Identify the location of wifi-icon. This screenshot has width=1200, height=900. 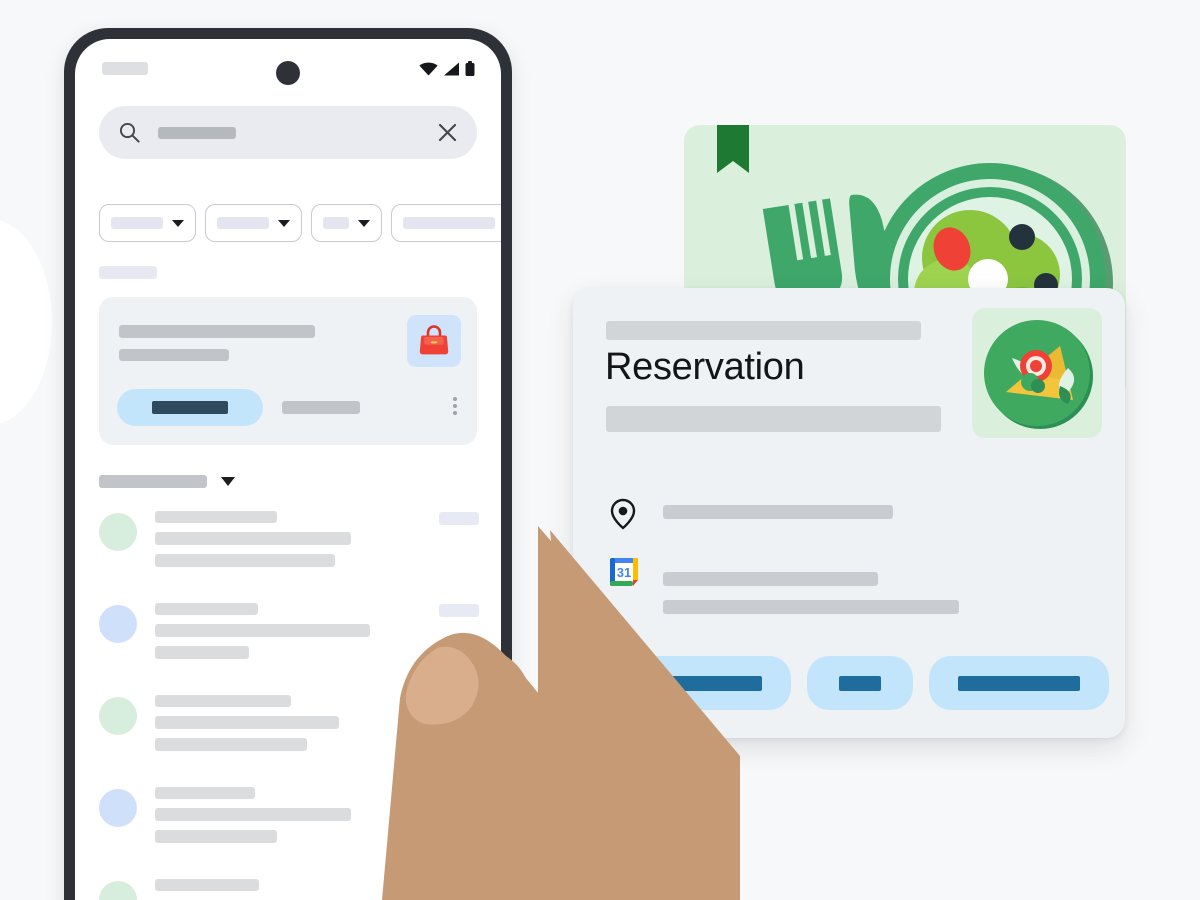
(428, 68).